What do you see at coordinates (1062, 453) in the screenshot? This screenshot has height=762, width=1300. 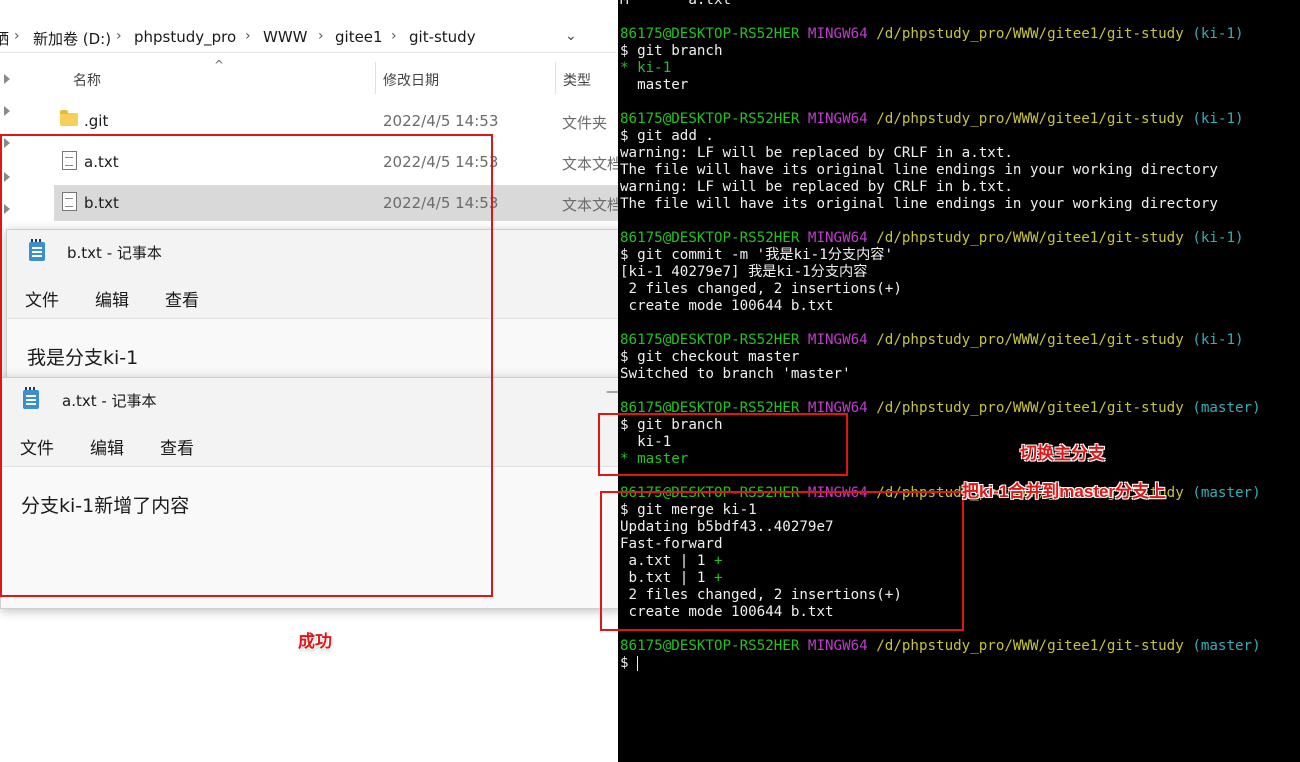 I see `annotation-switch-master: 切换主分支` at bounding box center [1062, 453].